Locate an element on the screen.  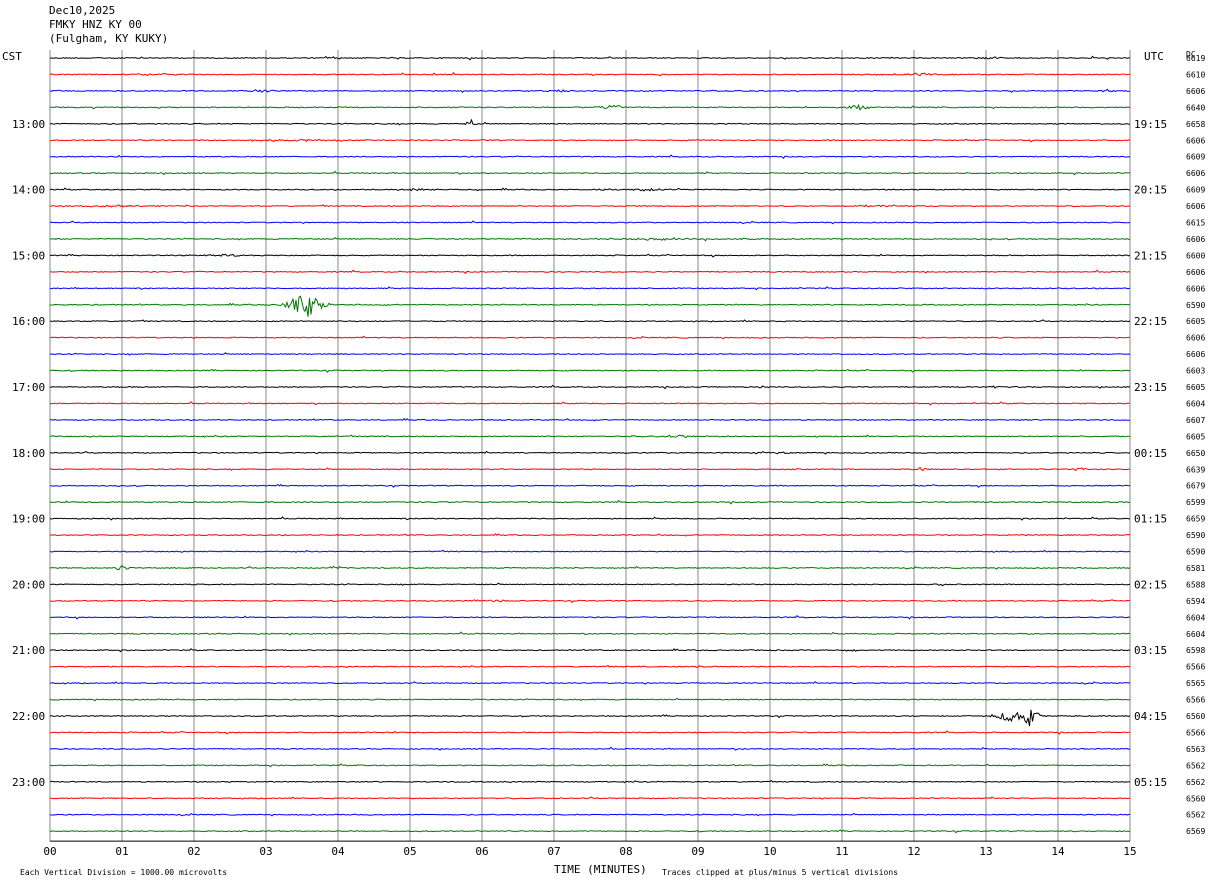
left-hour-label: 17:00 is located at coordinates (28, 387).